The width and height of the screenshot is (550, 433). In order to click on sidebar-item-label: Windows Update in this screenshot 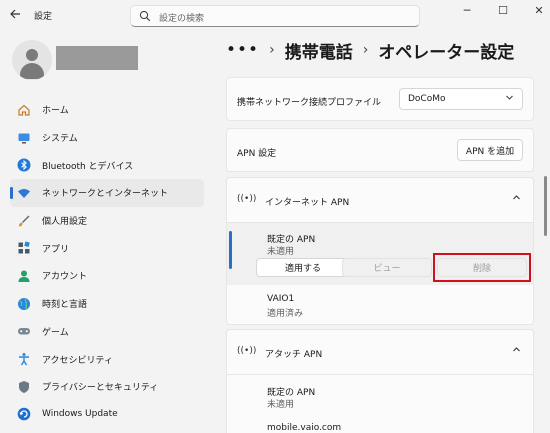, I will do `click(80, 414)`.